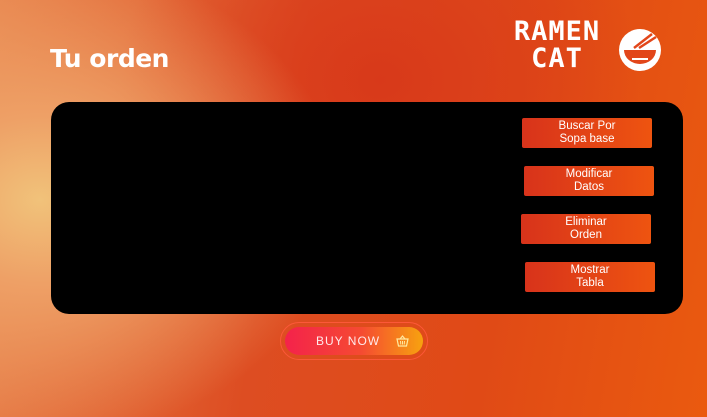 This screenshot has height=417, width=707. What do you see at coordinates (109, 58) in the screenshot?
I see `page-title: Tu orden` at bounding box center [109, 58].